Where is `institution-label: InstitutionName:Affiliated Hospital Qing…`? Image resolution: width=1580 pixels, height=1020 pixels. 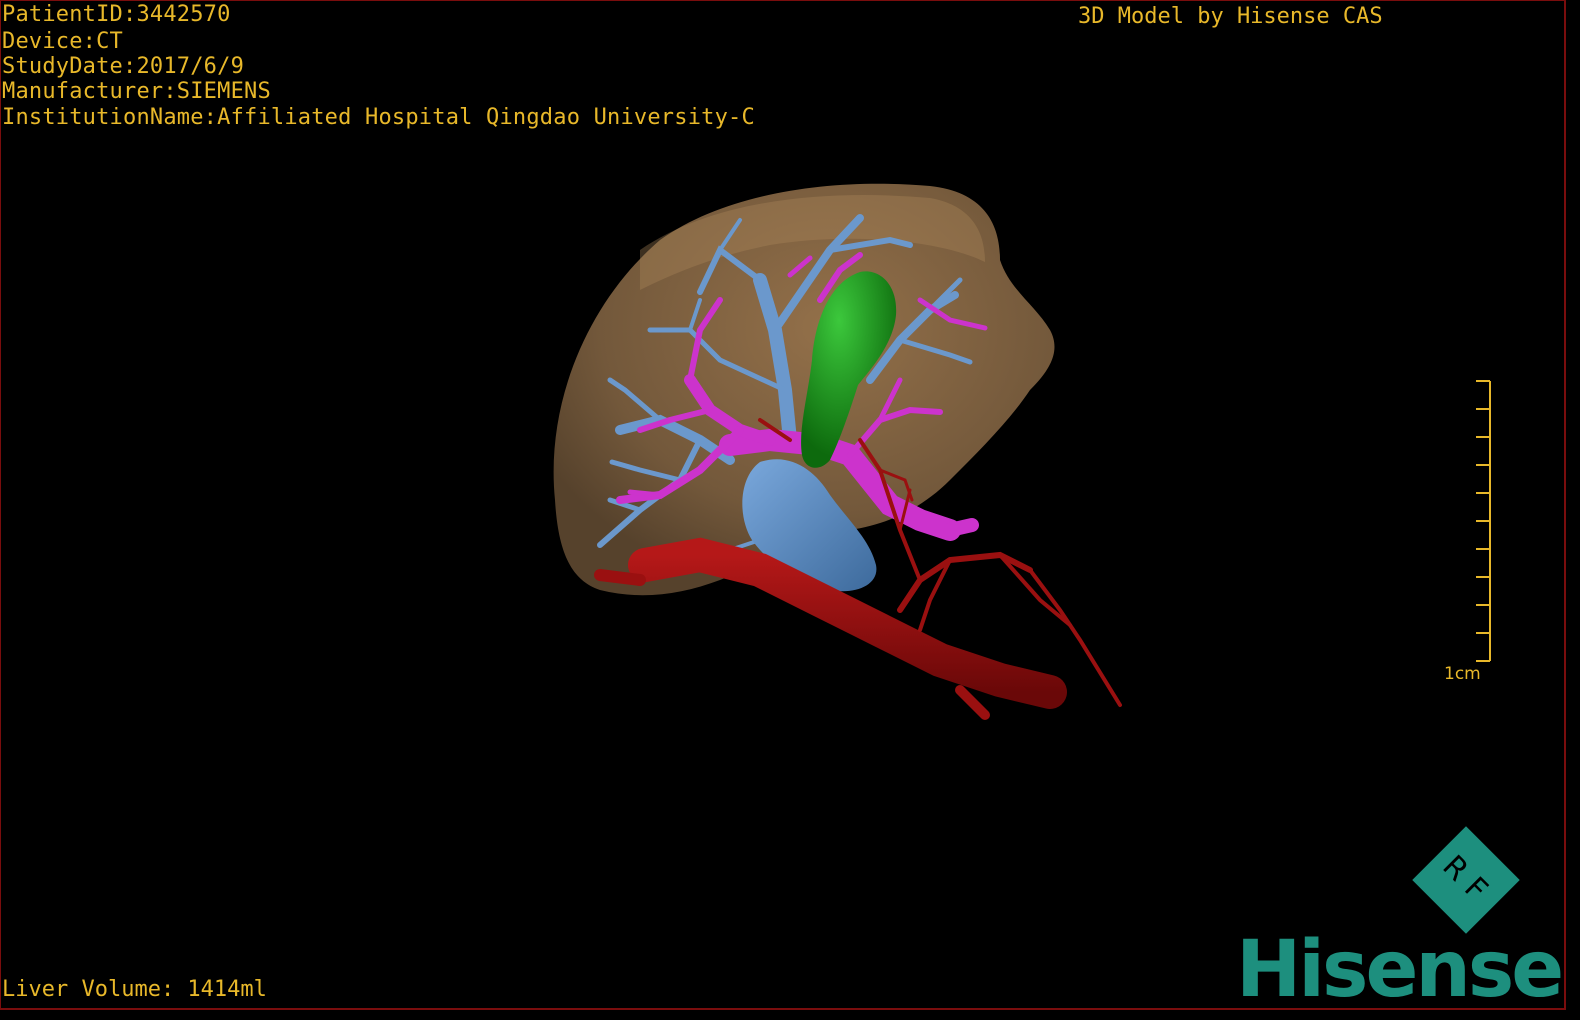 institution-label: InstitutionName:Affiliated Hospital Qing… is located at coordinates (378, 117).